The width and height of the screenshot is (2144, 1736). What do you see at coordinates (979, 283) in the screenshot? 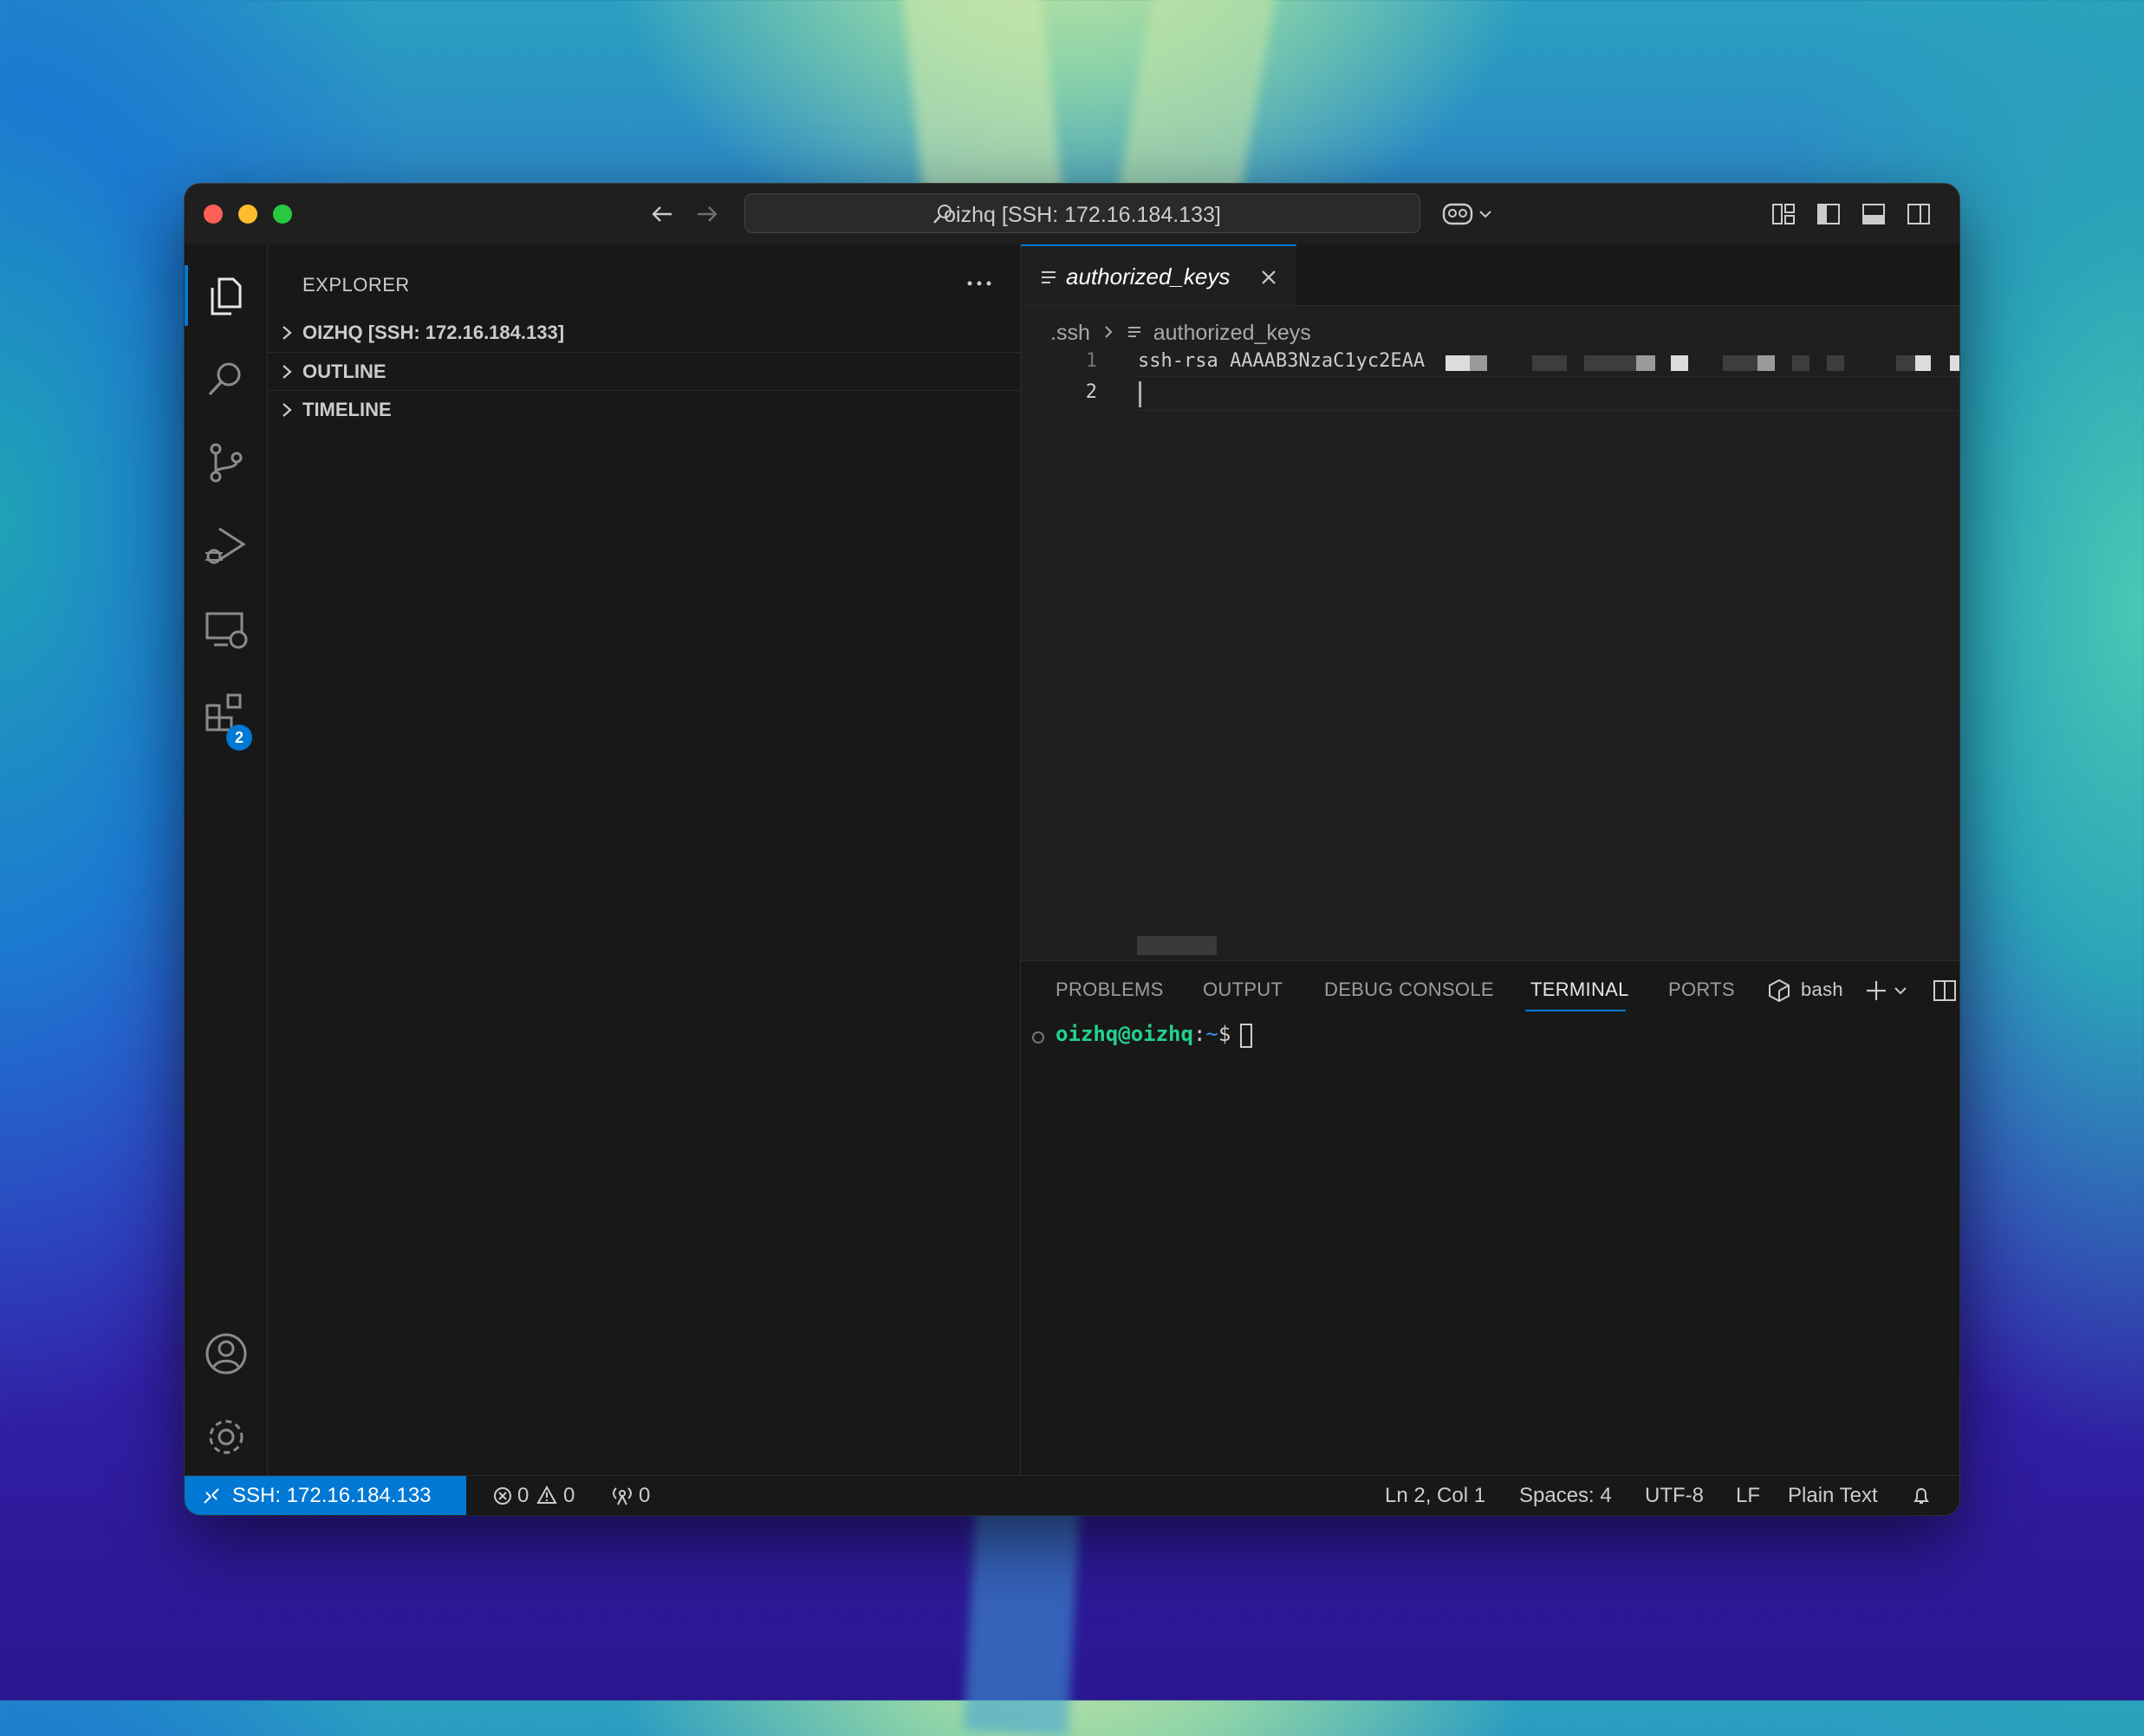
I see `more-actions-icon` at bounding box center [979, 283].